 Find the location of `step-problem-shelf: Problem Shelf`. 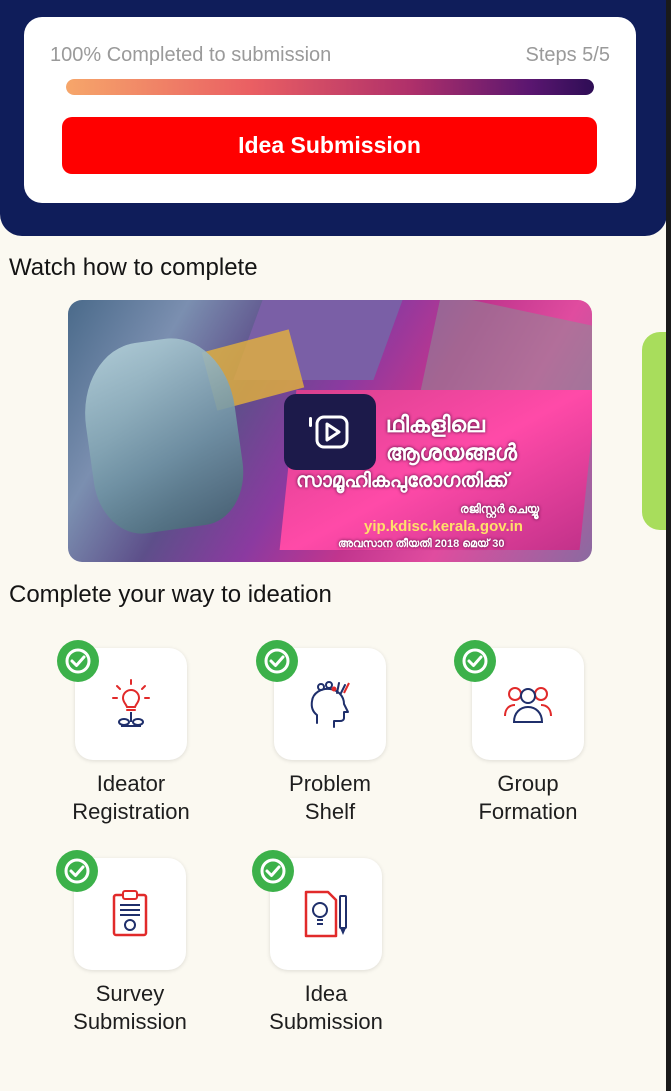

step-problem-shelf: Problem Shelf is located at coordinates (330, 733).